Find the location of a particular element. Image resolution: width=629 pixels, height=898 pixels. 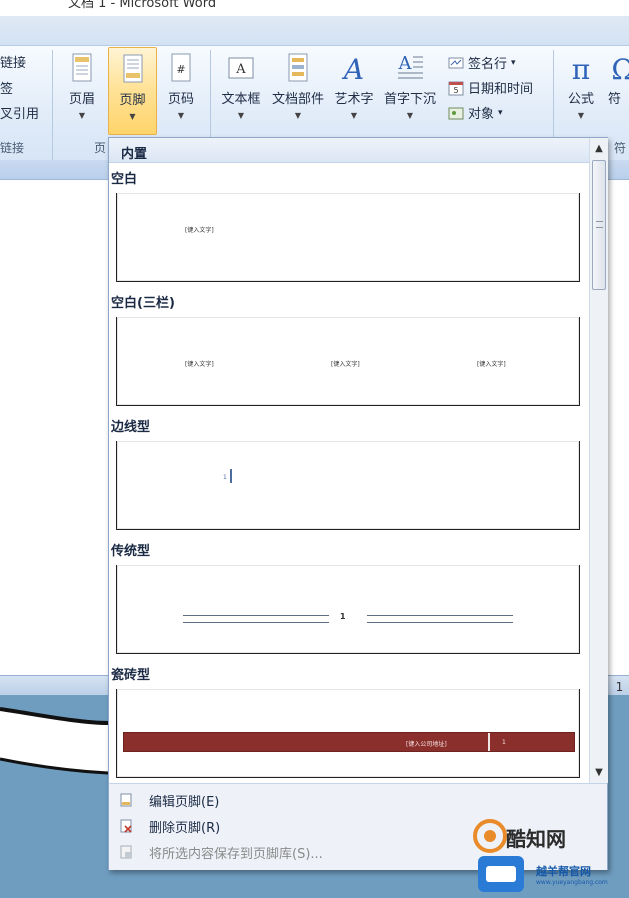

watermark-site-url: www.yueyangbang.com is located at coordinates (572, 882).